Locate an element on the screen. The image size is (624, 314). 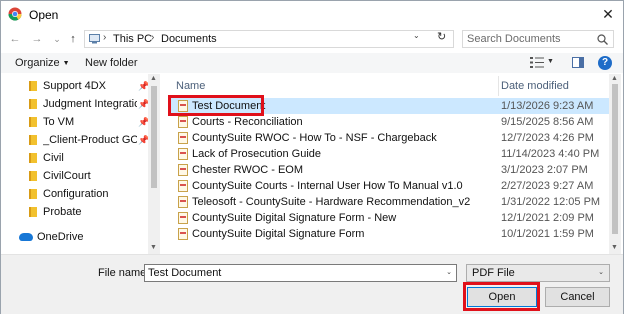
column-header-date-modified: Date modified is located at coordinates (535, 86).